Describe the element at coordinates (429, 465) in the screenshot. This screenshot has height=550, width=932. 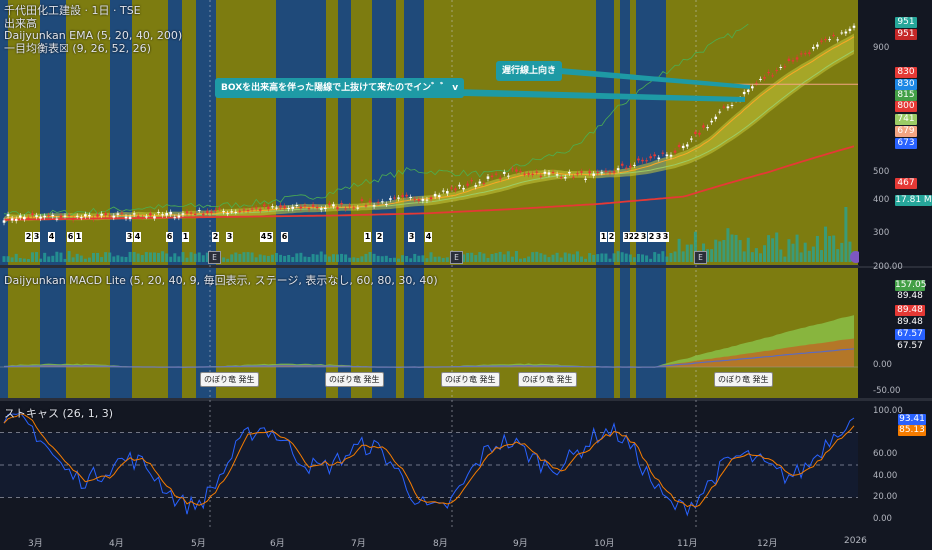
I see `stoch-band` at that location.